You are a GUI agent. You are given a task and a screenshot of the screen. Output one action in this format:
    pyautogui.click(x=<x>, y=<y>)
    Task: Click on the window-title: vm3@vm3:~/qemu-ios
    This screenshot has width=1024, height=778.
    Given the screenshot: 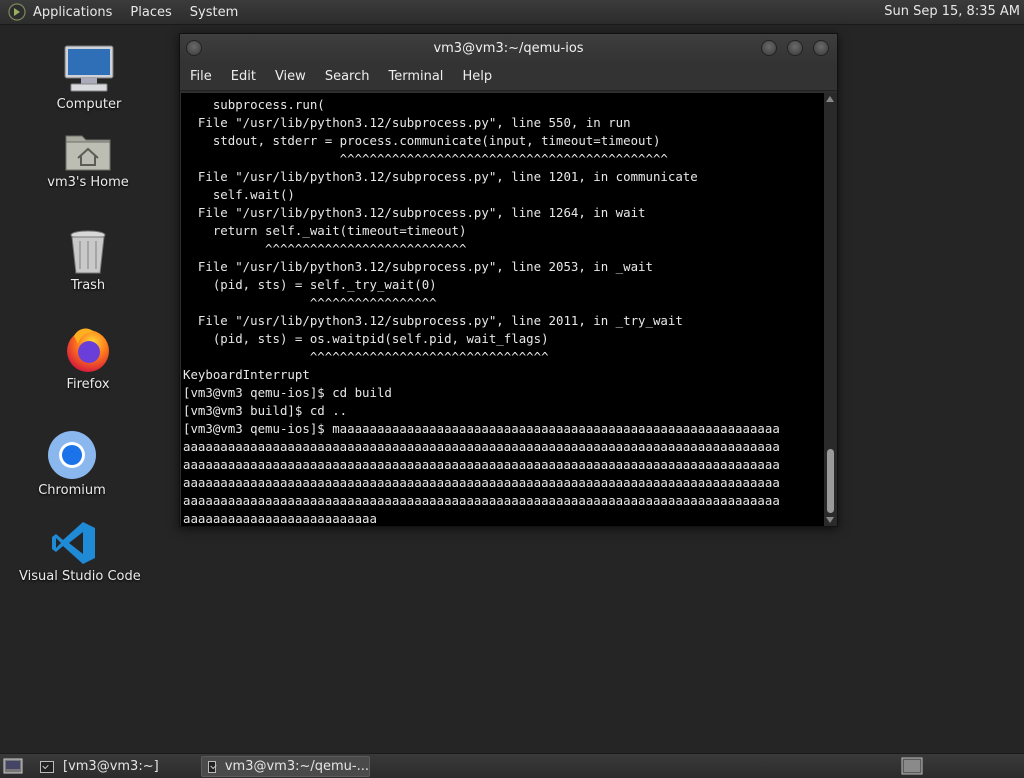 What is the action you would take?
    pyautogui.click(x=508, y=48)
    